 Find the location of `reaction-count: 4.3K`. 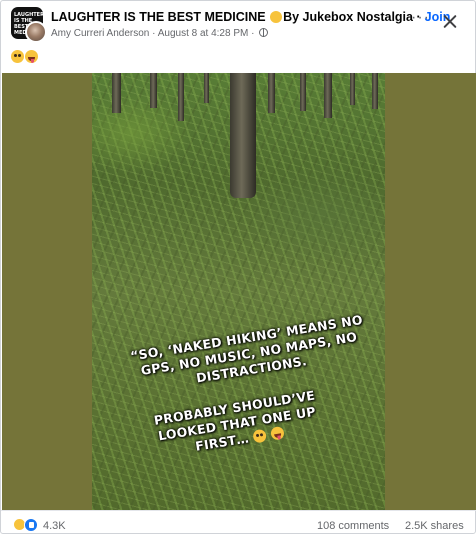

reaction-count: 4.3K is located at coordinates (54, 526).